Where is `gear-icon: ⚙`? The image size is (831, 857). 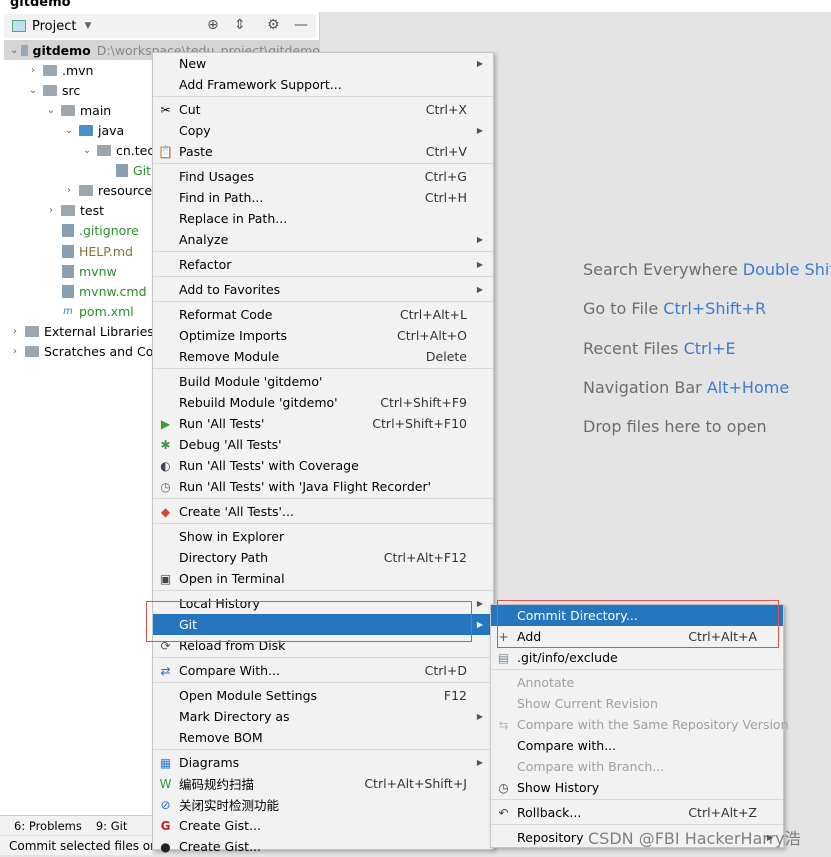
gear-icon: ⚙ is located at coordinates (273, 25).